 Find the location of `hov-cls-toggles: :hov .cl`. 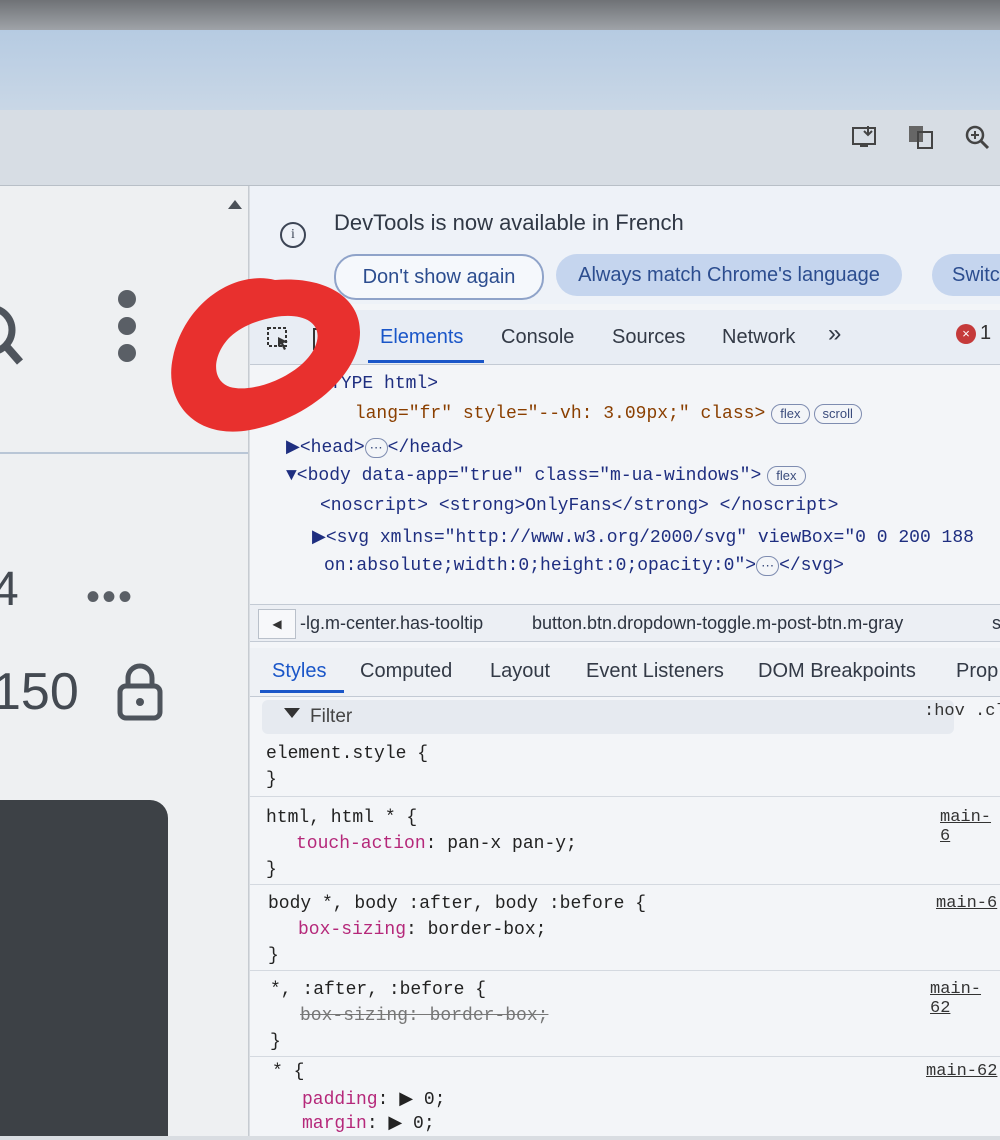

hov-cls-toggles: :hov .cl is located at coordinates (962, 711).